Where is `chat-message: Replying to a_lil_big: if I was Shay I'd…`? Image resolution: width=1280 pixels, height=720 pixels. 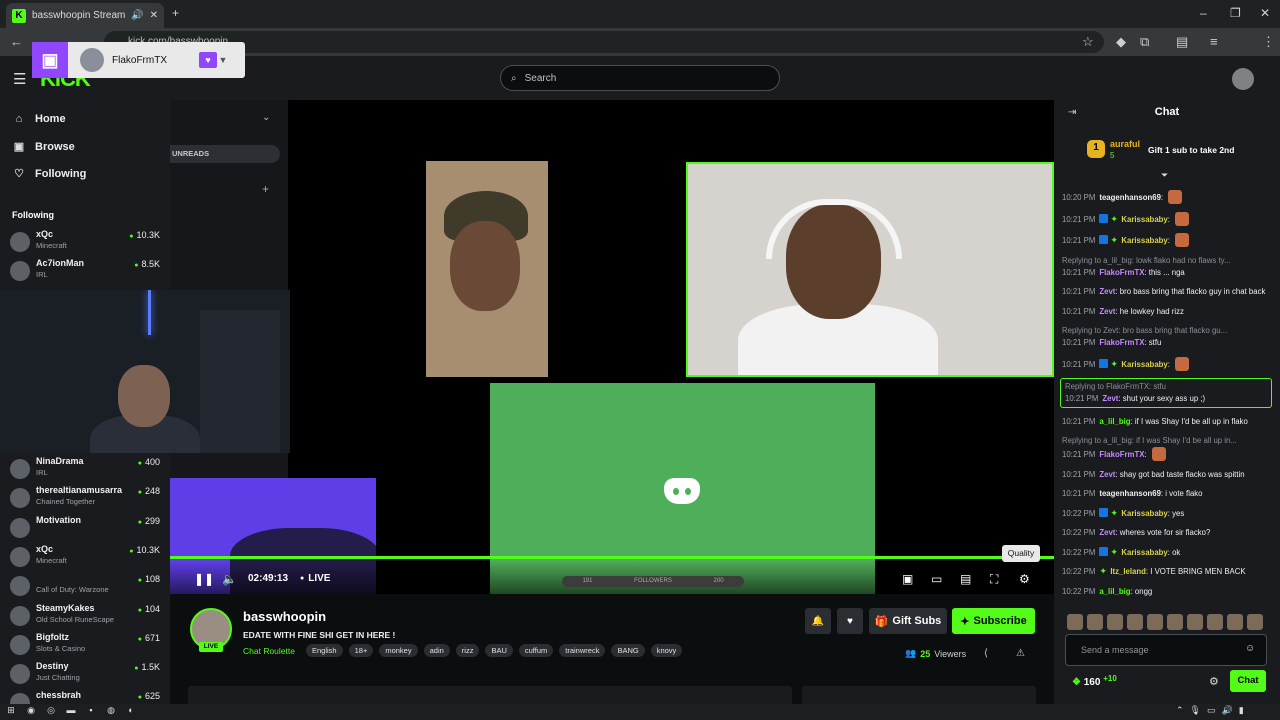
chat-message: Replying to a_lil_big: if I was Shay I'd… is located at coordinates (1167, 448).